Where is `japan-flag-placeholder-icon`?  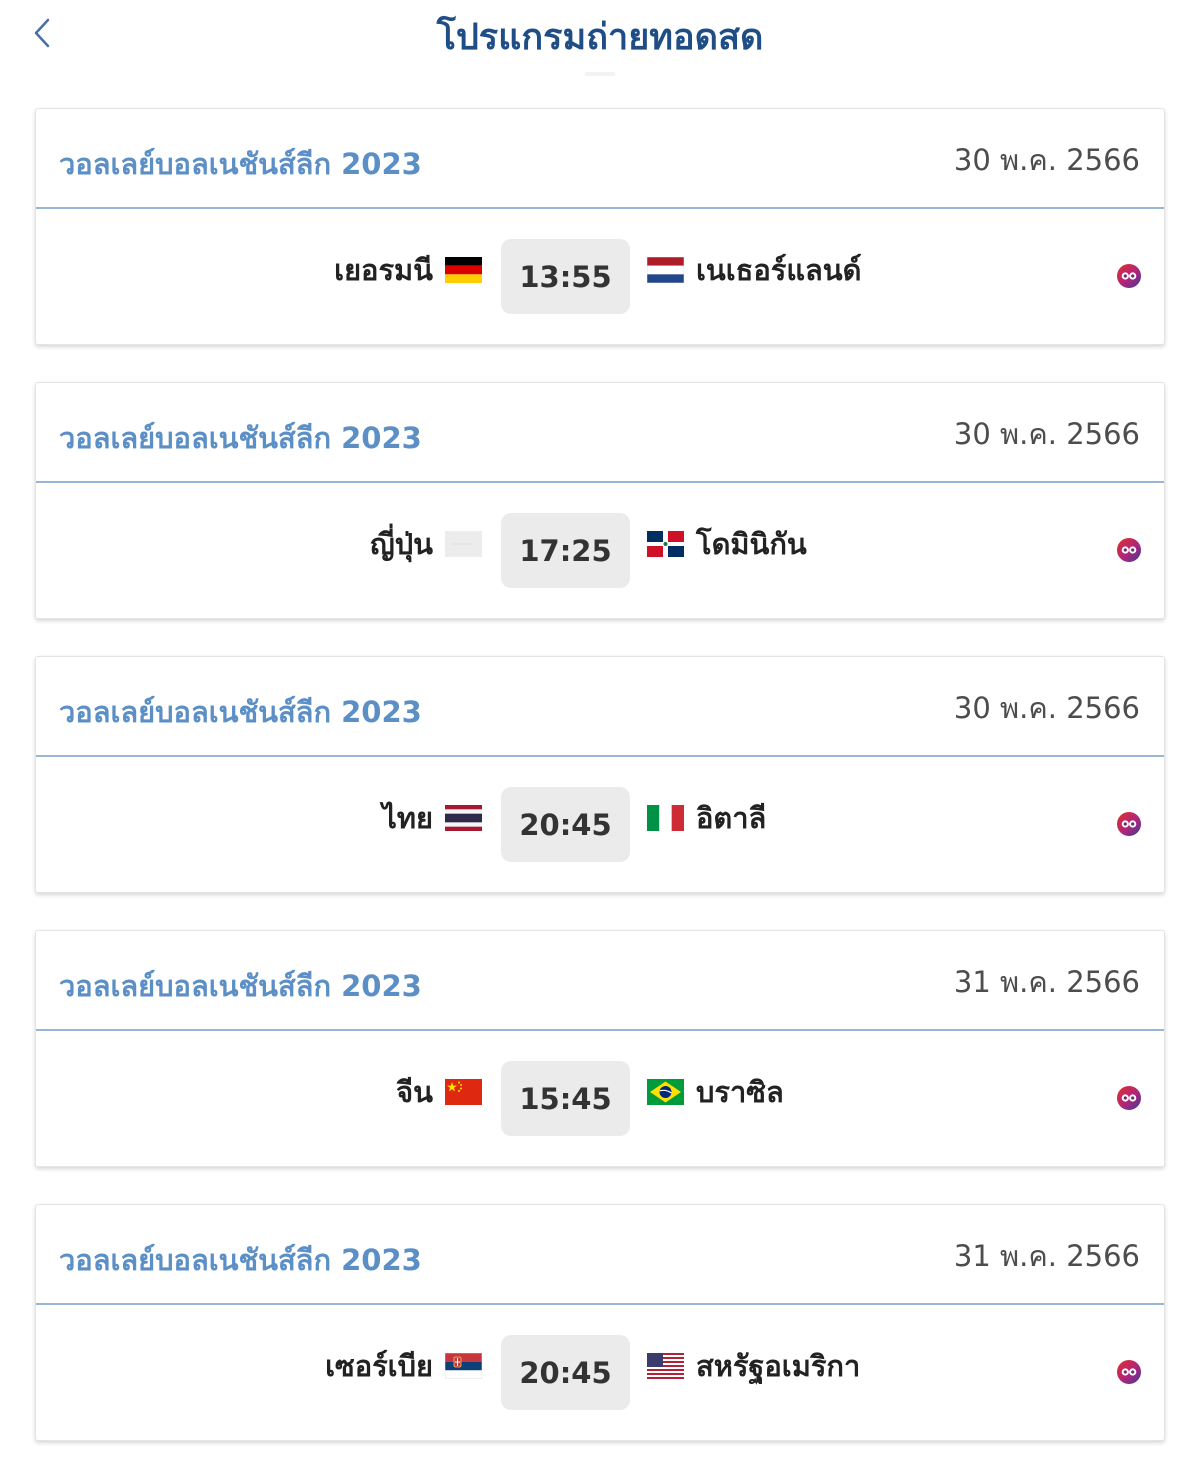 japan-flag-placeholder-icon is located at coordinates (463, 544).